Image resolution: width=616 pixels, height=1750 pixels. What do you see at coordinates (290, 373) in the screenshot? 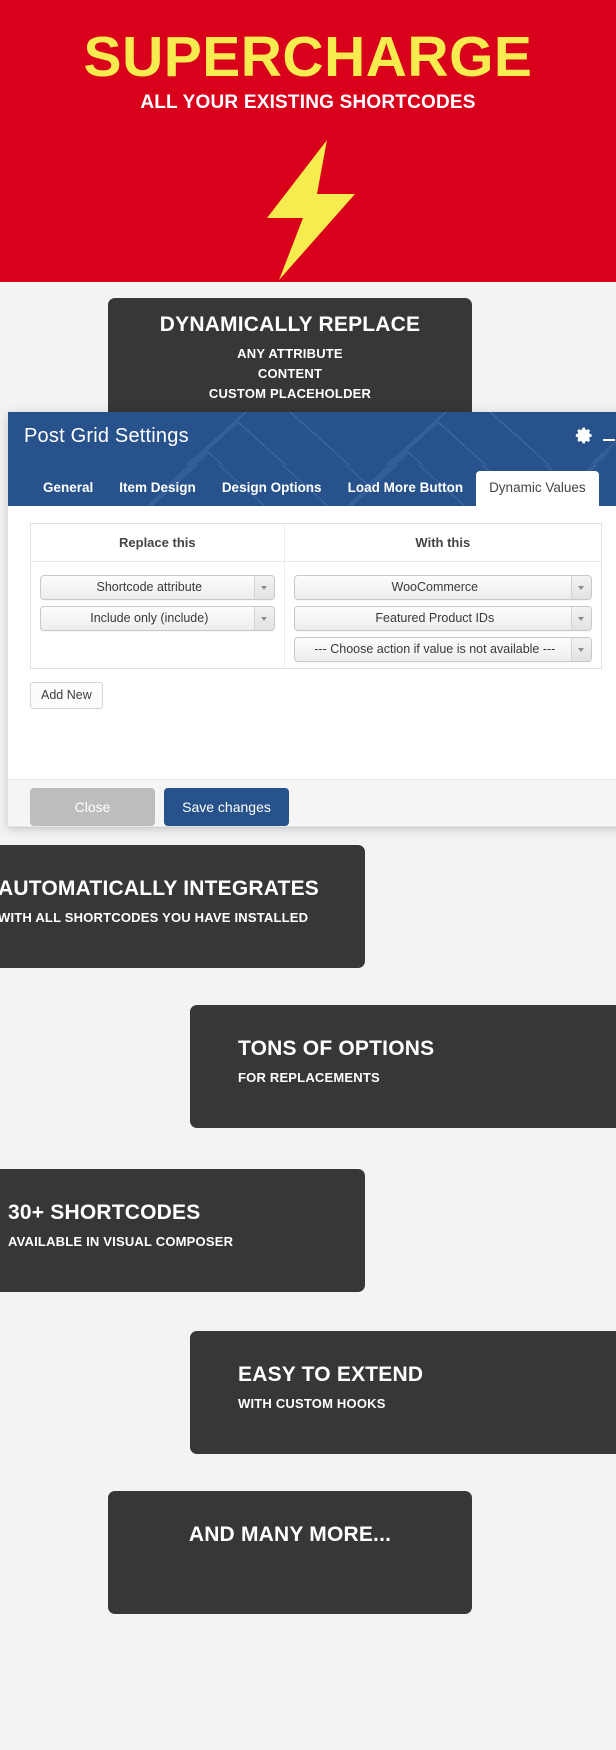
I see `card-line-2: CONTENT` at bounding box center [290, 373].